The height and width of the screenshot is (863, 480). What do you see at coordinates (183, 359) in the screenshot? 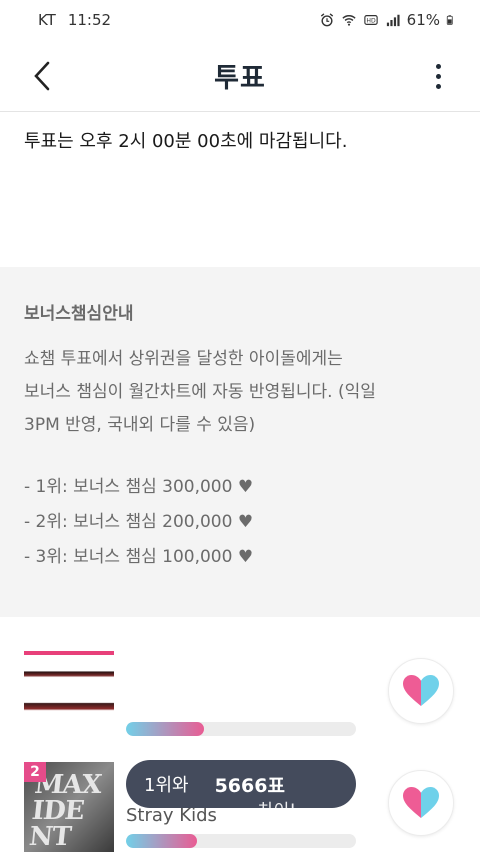
I see `bonus-info-line: 쇼챔 투표에서 상위권을 달성한 아이돌에게는` at bounding box center [183, 359].